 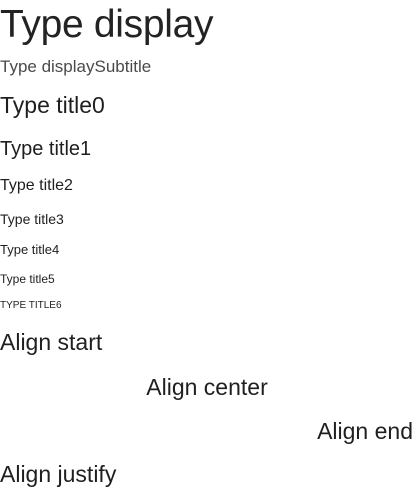 What do you see at coordinates (27, 279) in the screenshot?
I see `type-title5: Type title5` at bounding box center [27, 279].